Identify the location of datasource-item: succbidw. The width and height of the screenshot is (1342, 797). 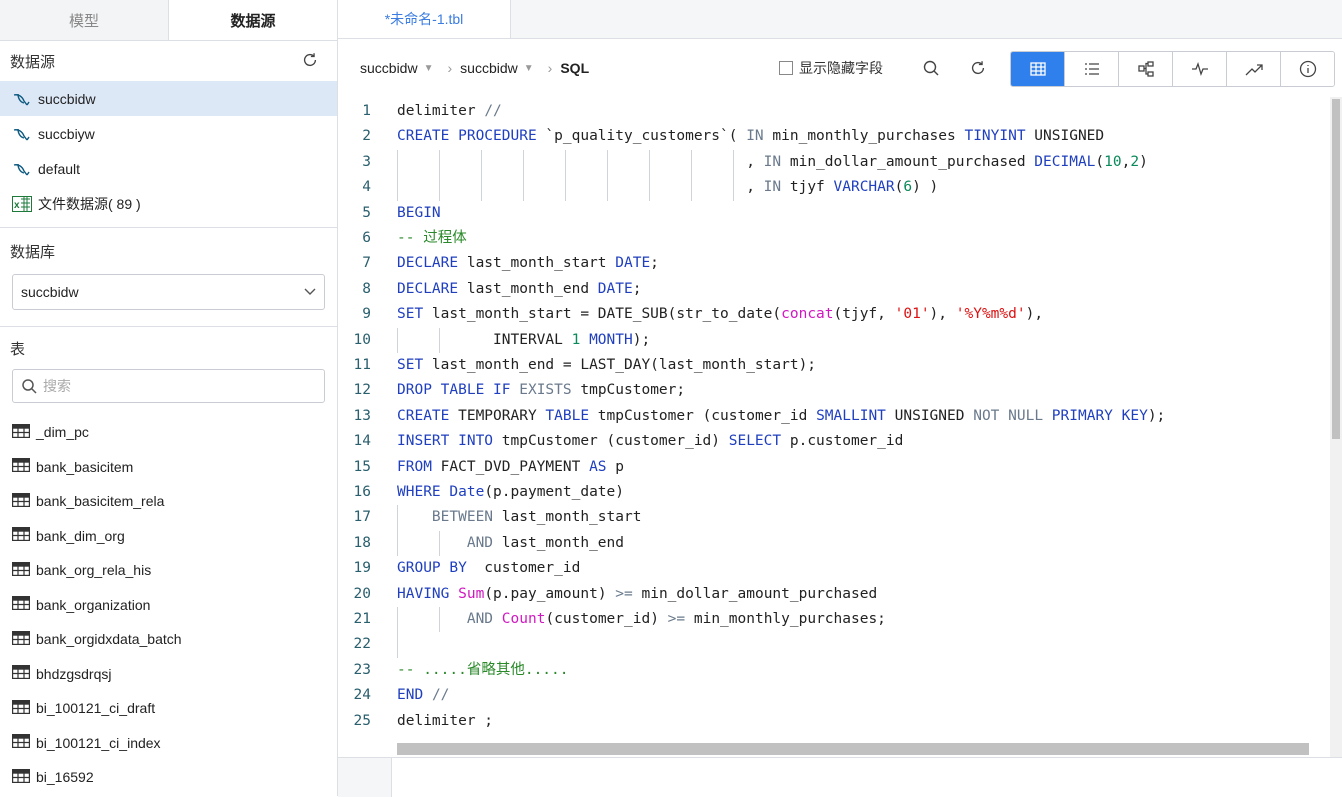
(168, 98).